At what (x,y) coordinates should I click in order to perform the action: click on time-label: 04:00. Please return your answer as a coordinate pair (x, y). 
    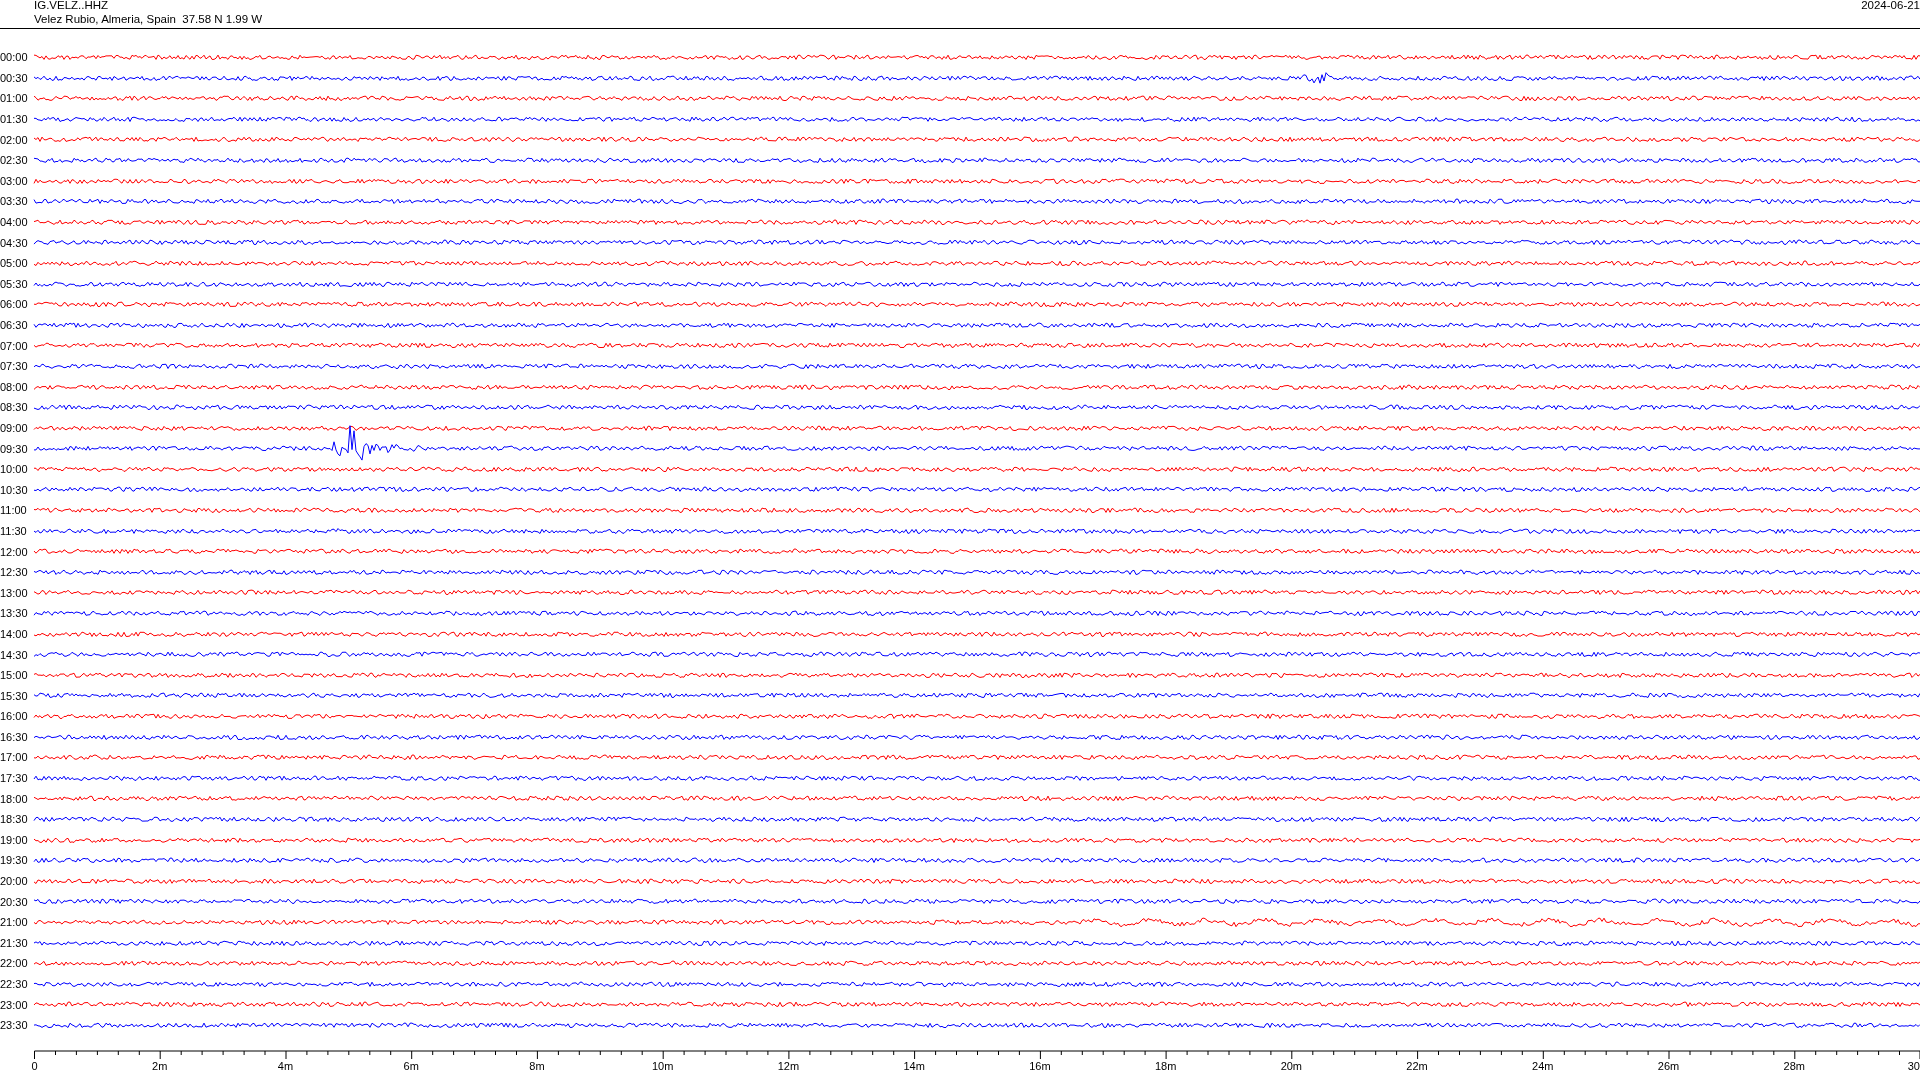
    Looking at the image, I should click on (14, 222).